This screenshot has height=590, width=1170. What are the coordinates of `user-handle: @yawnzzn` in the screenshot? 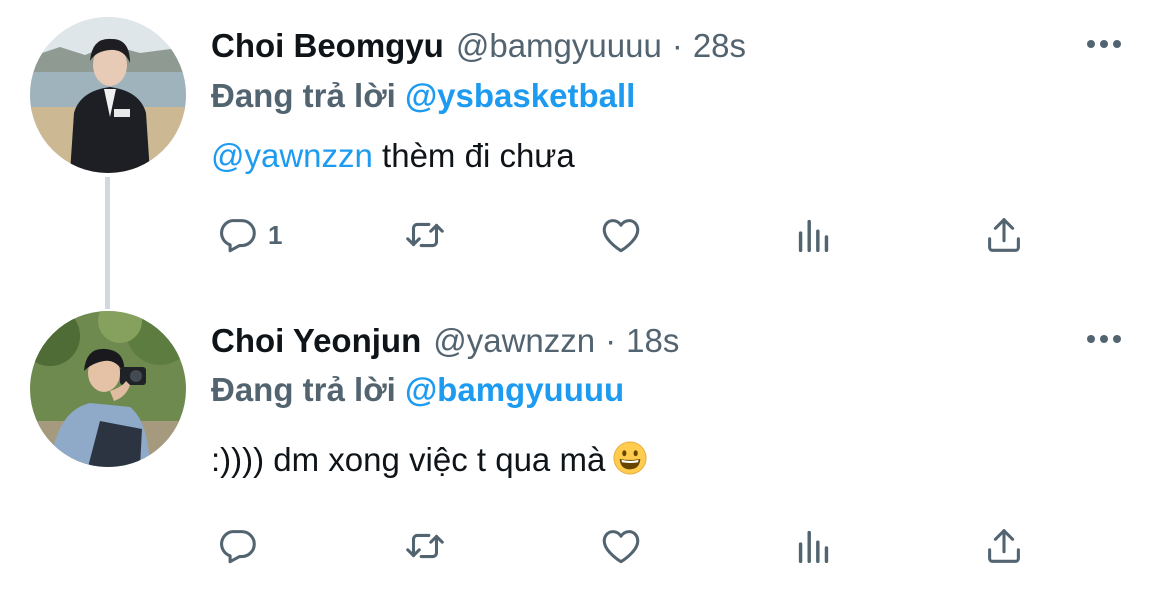 It's located at (514, 341).